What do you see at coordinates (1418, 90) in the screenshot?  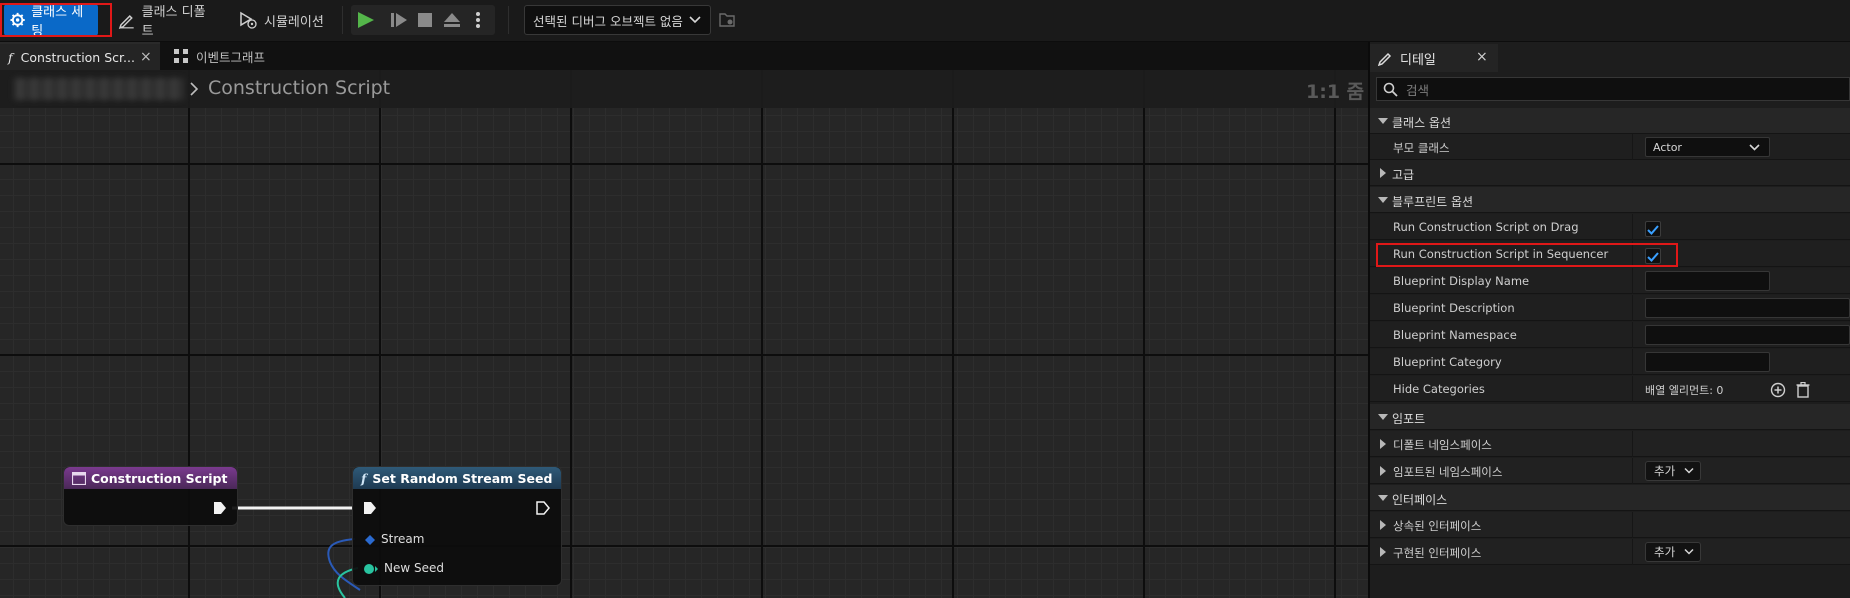 I see `search-placeholder: 검색` at bounding box center [1418, 90].